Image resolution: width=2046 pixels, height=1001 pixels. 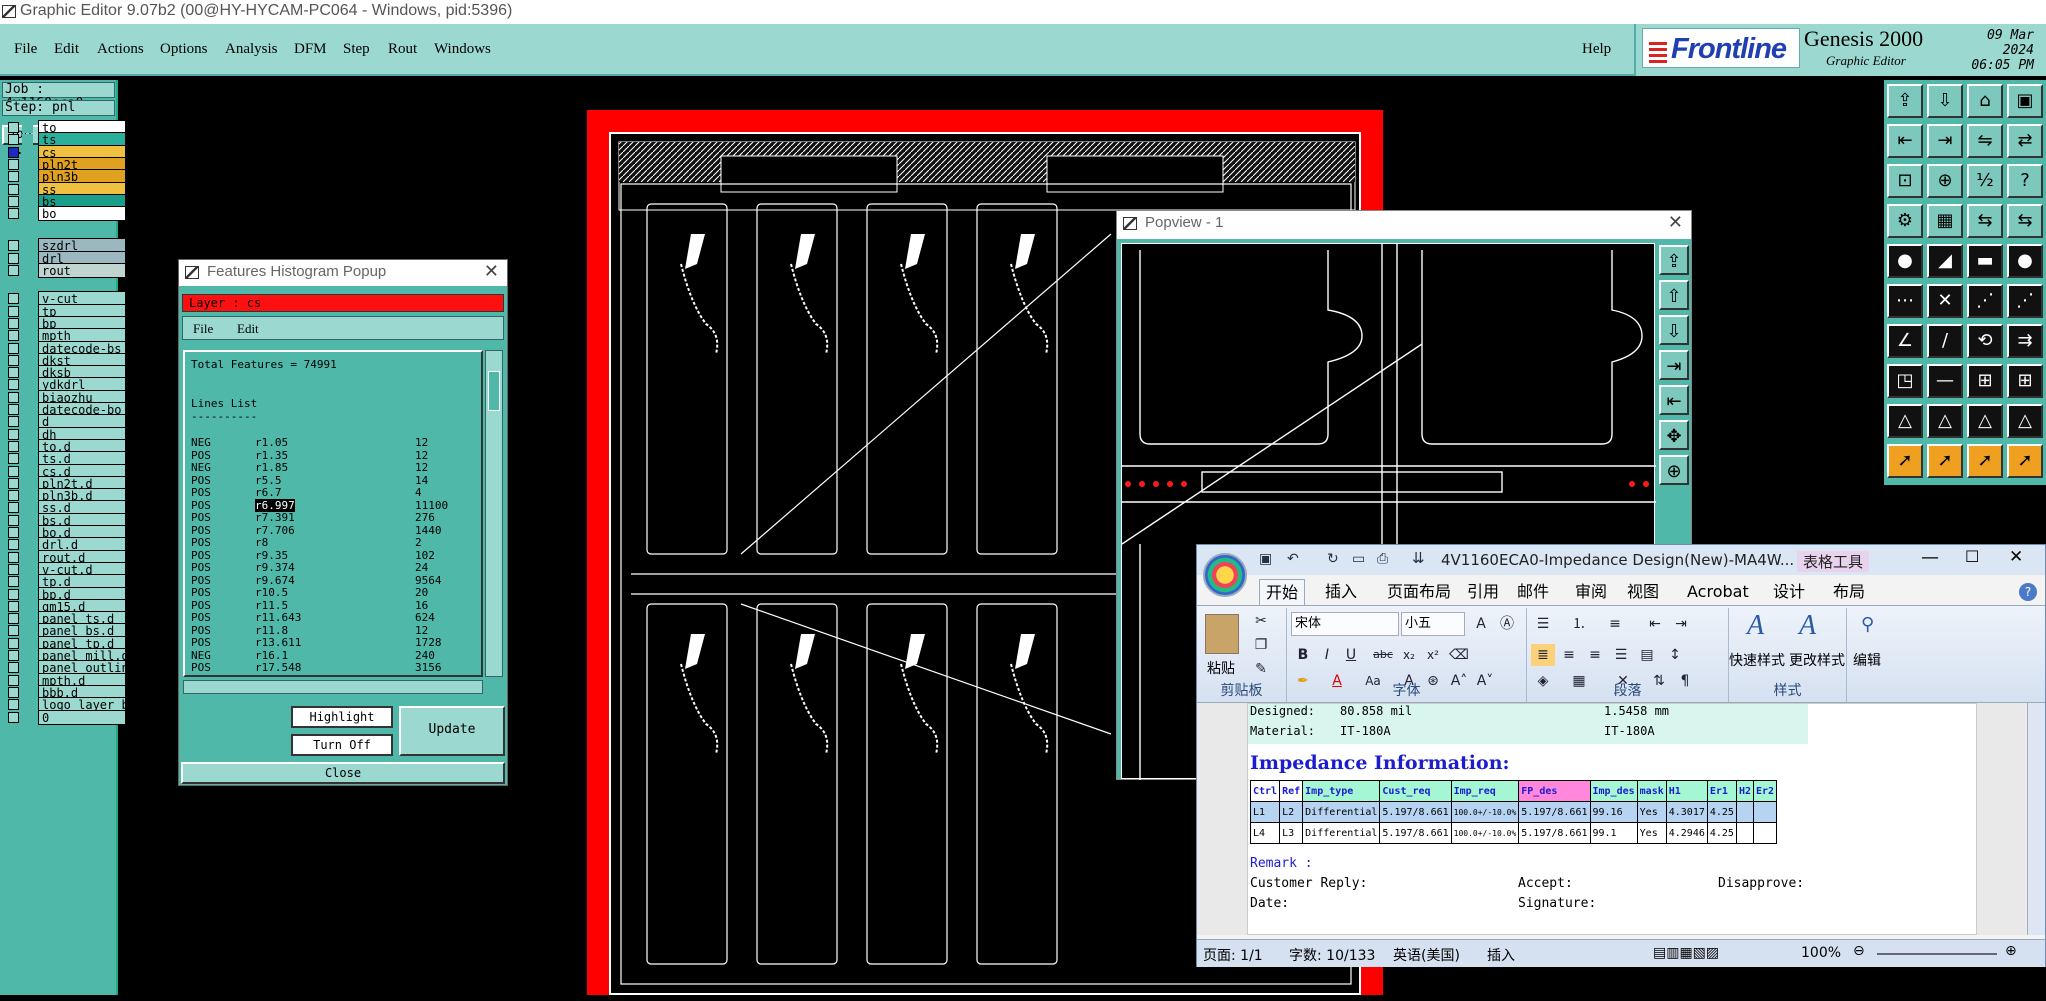 What do you see at coordinates (336, 505) in the screenshot?
I see `histogram-row: POS r6.997 11100` at bounding box center [336, 505].